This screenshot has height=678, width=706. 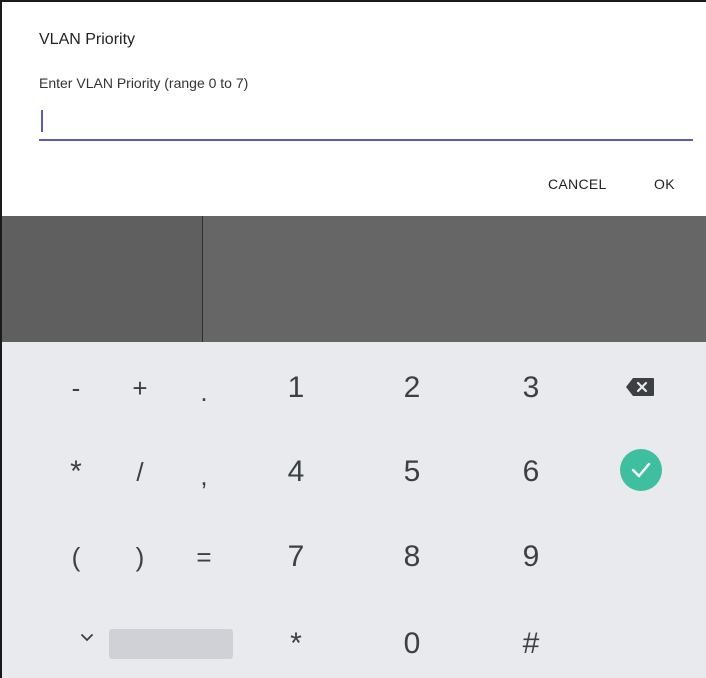 What do you see at coordinates (412, 388) in the screenshot?
I see `key-2: 2` at bounding box center [412, 388].